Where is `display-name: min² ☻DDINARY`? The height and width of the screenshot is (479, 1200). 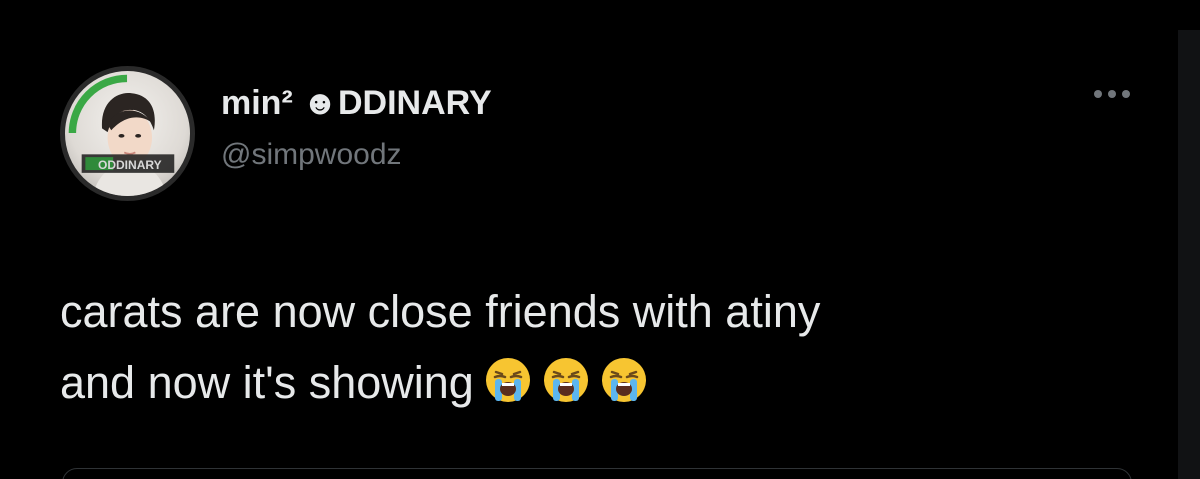
display-name: min² ☻DDINARY is located at coordinates (356, 103).